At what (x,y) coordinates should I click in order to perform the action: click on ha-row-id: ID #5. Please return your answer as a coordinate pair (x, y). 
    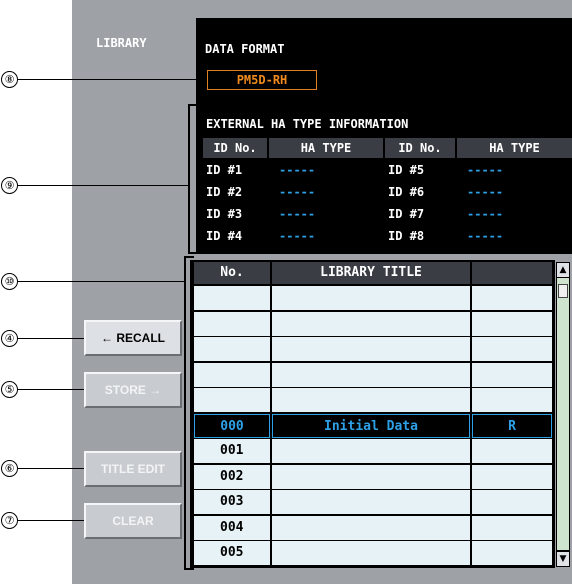
    Looking at the image, I should click on (420, 170).